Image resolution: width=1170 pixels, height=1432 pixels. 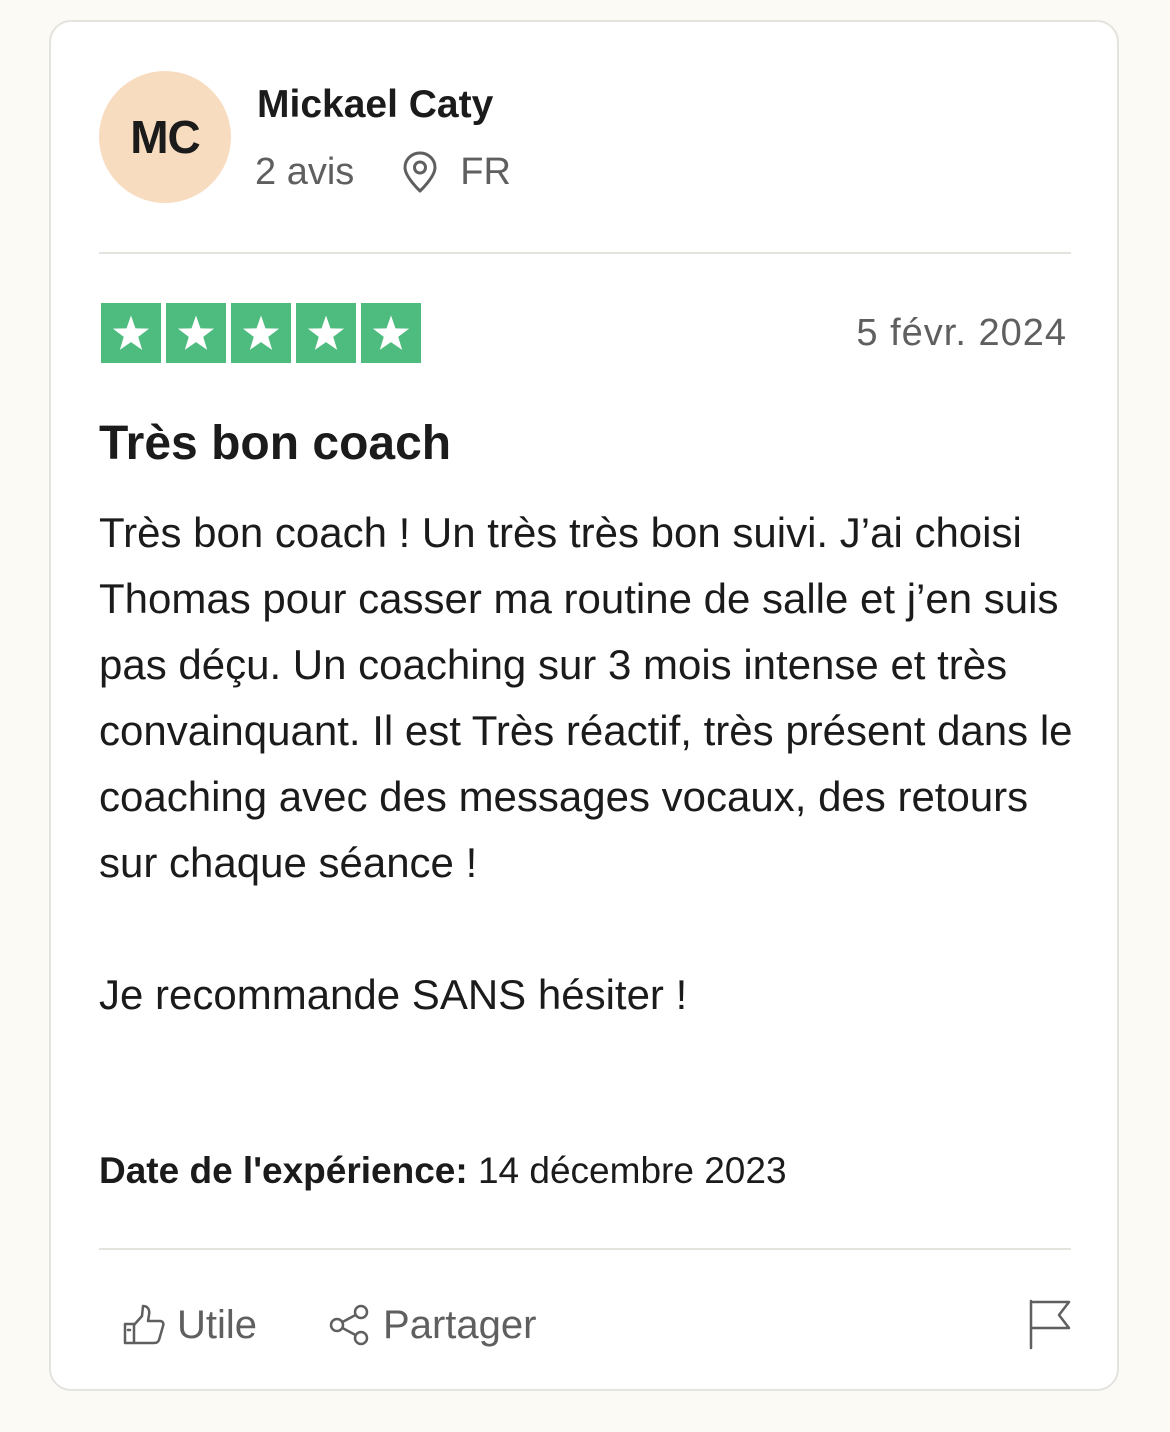 I want to click on star-rating, so click(x=261, y=333).